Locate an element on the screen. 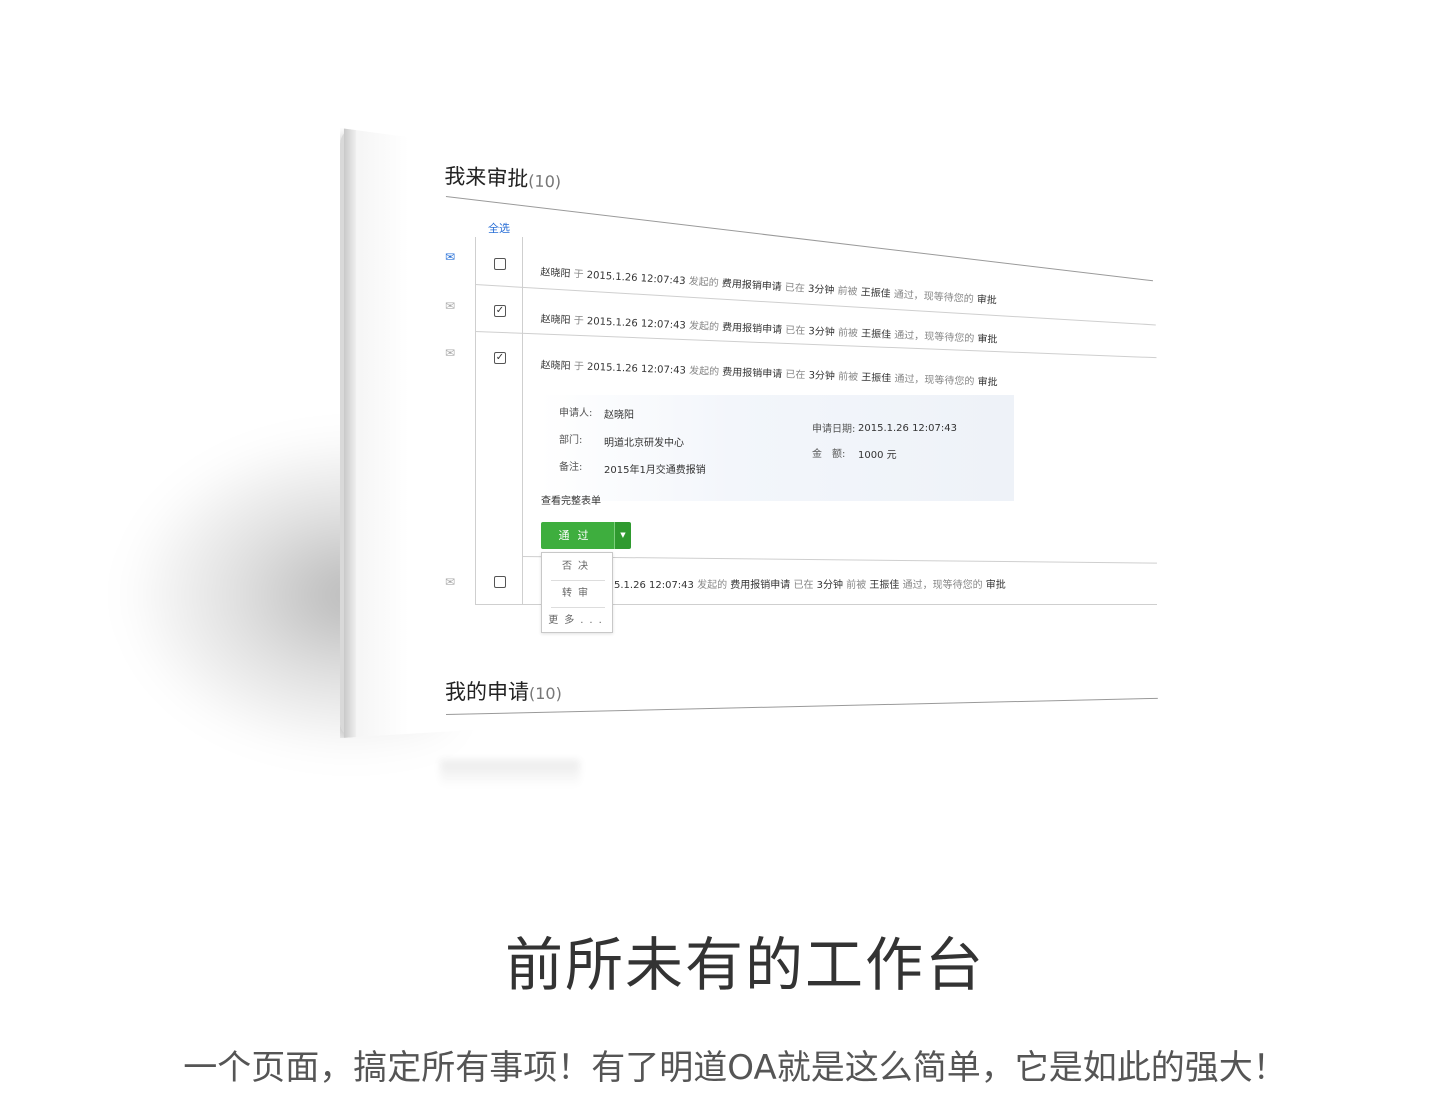 The image size is (1433, 1100). tagline: 一个页面，搞定所有事项！有了明道OA就是这么简单，它是如此的强大！ is located at coordinates (735, 1068).